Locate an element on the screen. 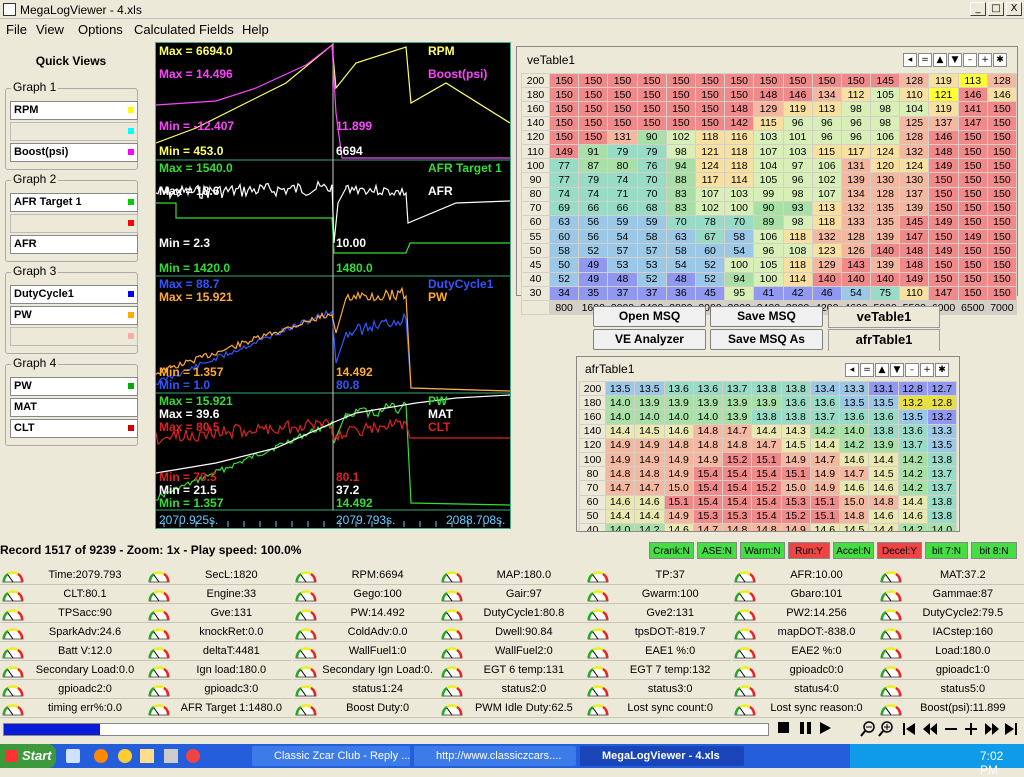 The height and width of the screenshot is (777, 1024). gauge: WallFuel2:0 is located at coordinates (511, 651).